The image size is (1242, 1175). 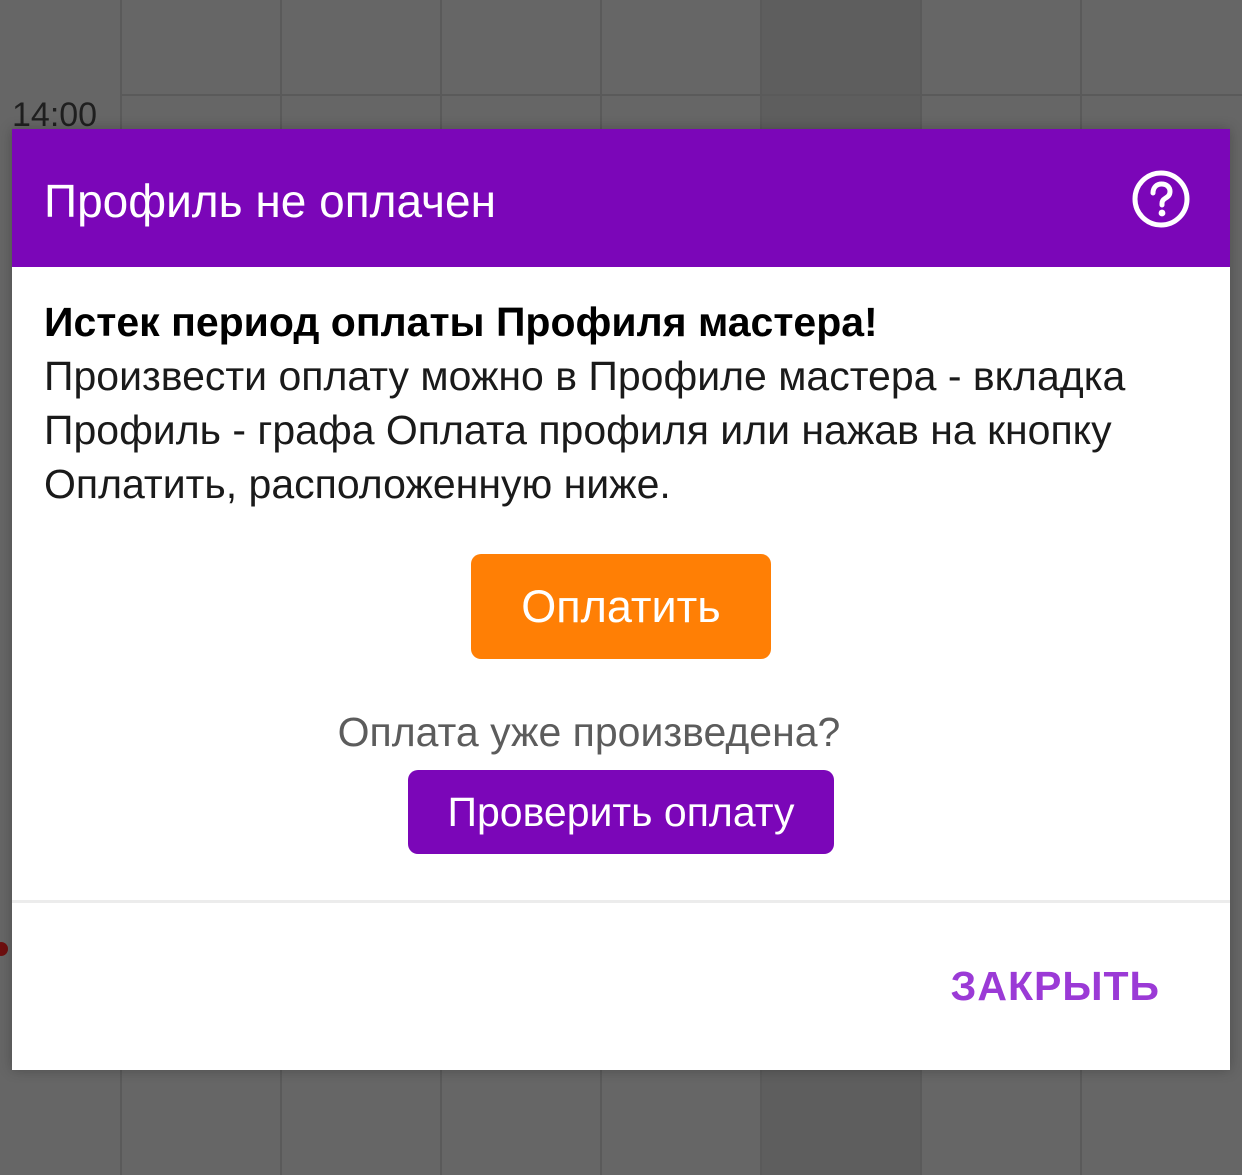 What do you see at coordinates (461, 322) in the screenshot?
I see `message-heading: Истек период оплаты Профиля мастера!` at bounding box center [461, 322].